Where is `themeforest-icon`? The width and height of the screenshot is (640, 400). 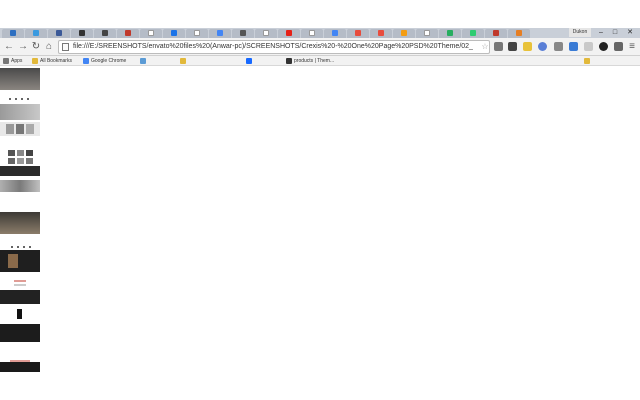
themeforest-icon is located at coordinates (289, 61).